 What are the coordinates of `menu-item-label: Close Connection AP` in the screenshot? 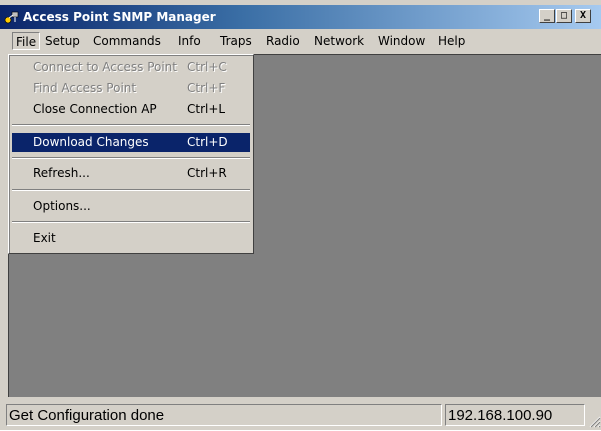 It's located at (95, 109).